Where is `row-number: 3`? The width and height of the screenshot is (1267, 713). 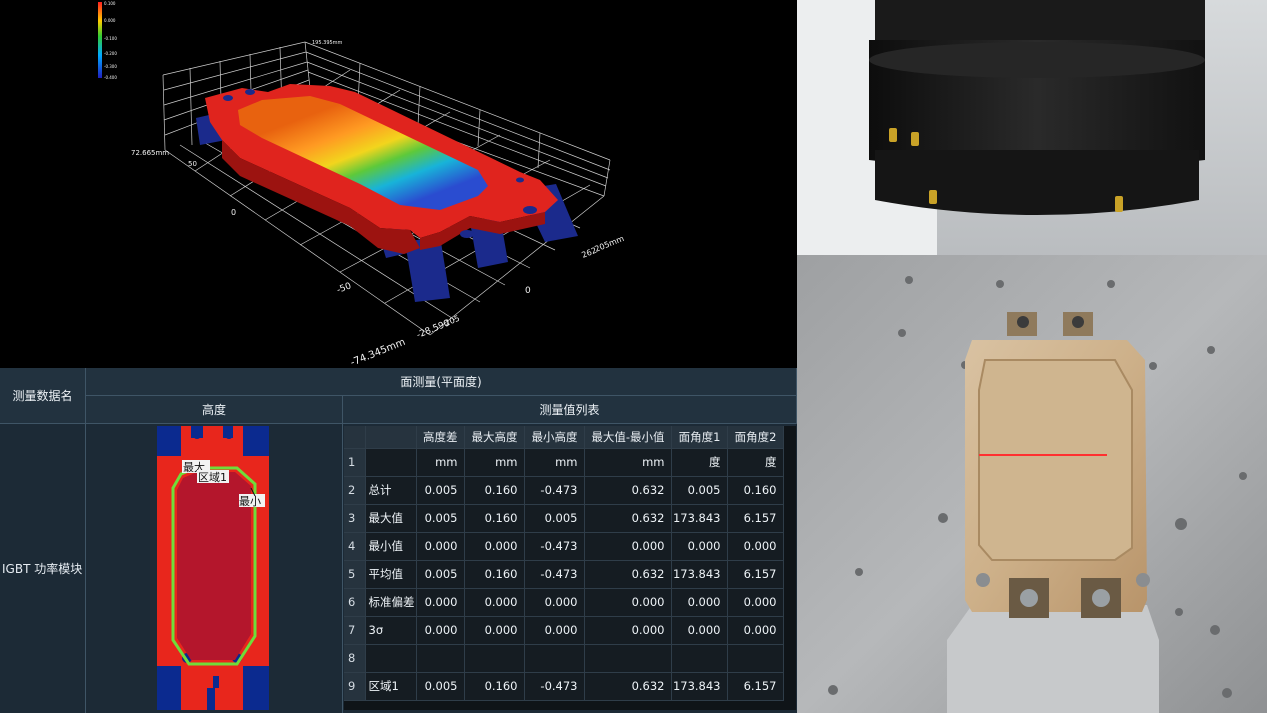 row-number: 3 is located at coordinates (355, 518).